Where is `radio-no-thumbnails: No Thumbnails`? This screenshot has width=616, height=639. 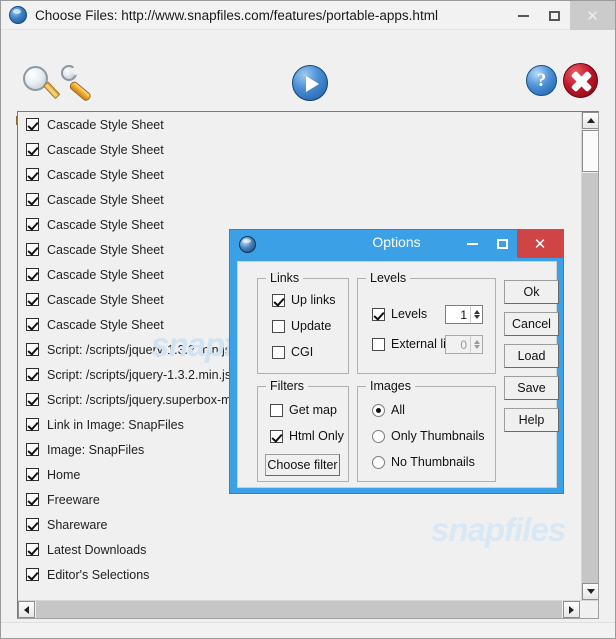 radio-no-thumbnails: No Thumbnails is located at coordinates (423, 462).